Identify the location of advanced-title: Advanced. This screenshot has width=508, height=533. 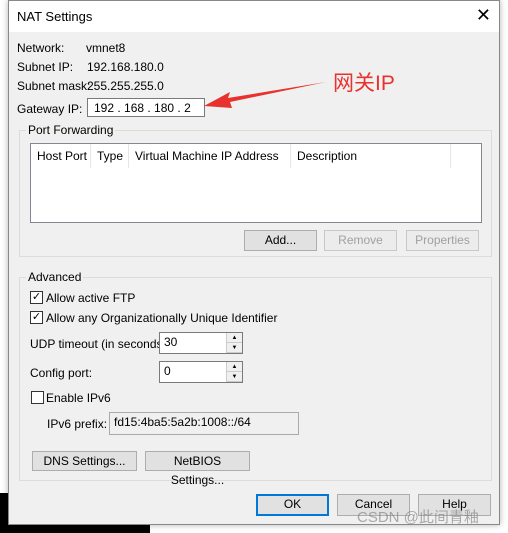
(55, 277).